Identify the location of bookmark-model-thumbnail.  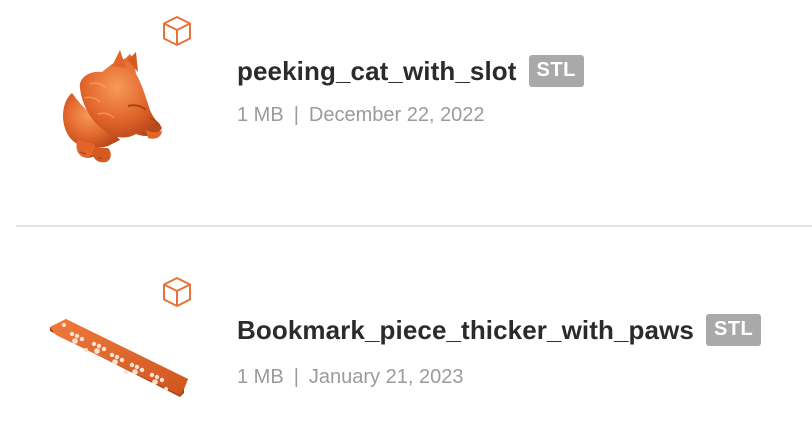
(117, 364).